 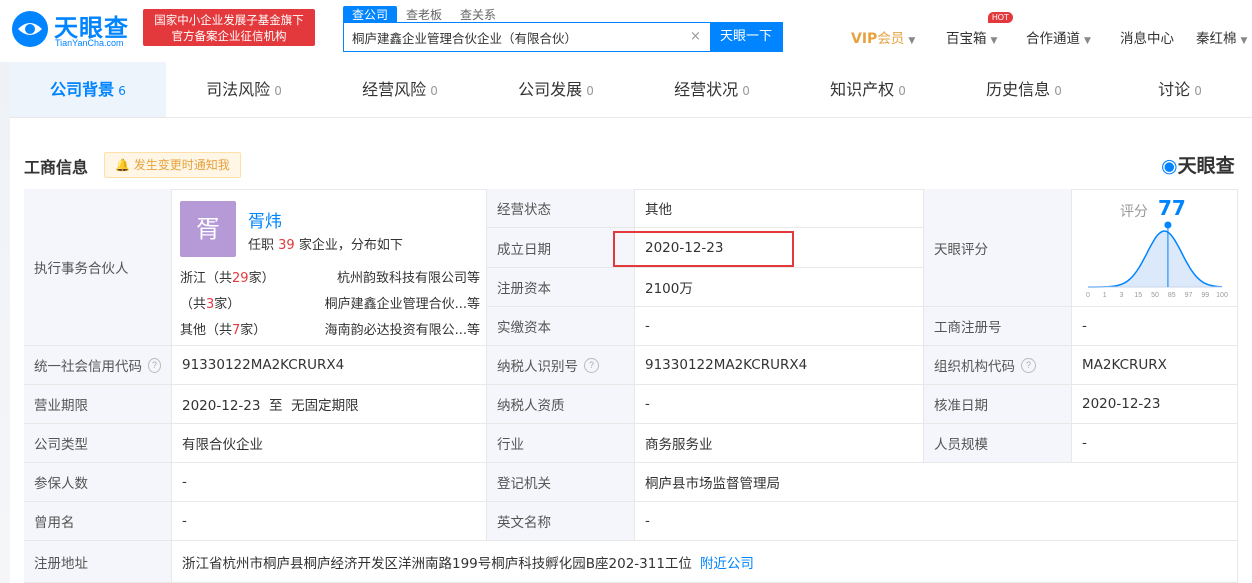 I want to click on user-menu: 秦红棉 ▼, so click(x=1221, y=37).